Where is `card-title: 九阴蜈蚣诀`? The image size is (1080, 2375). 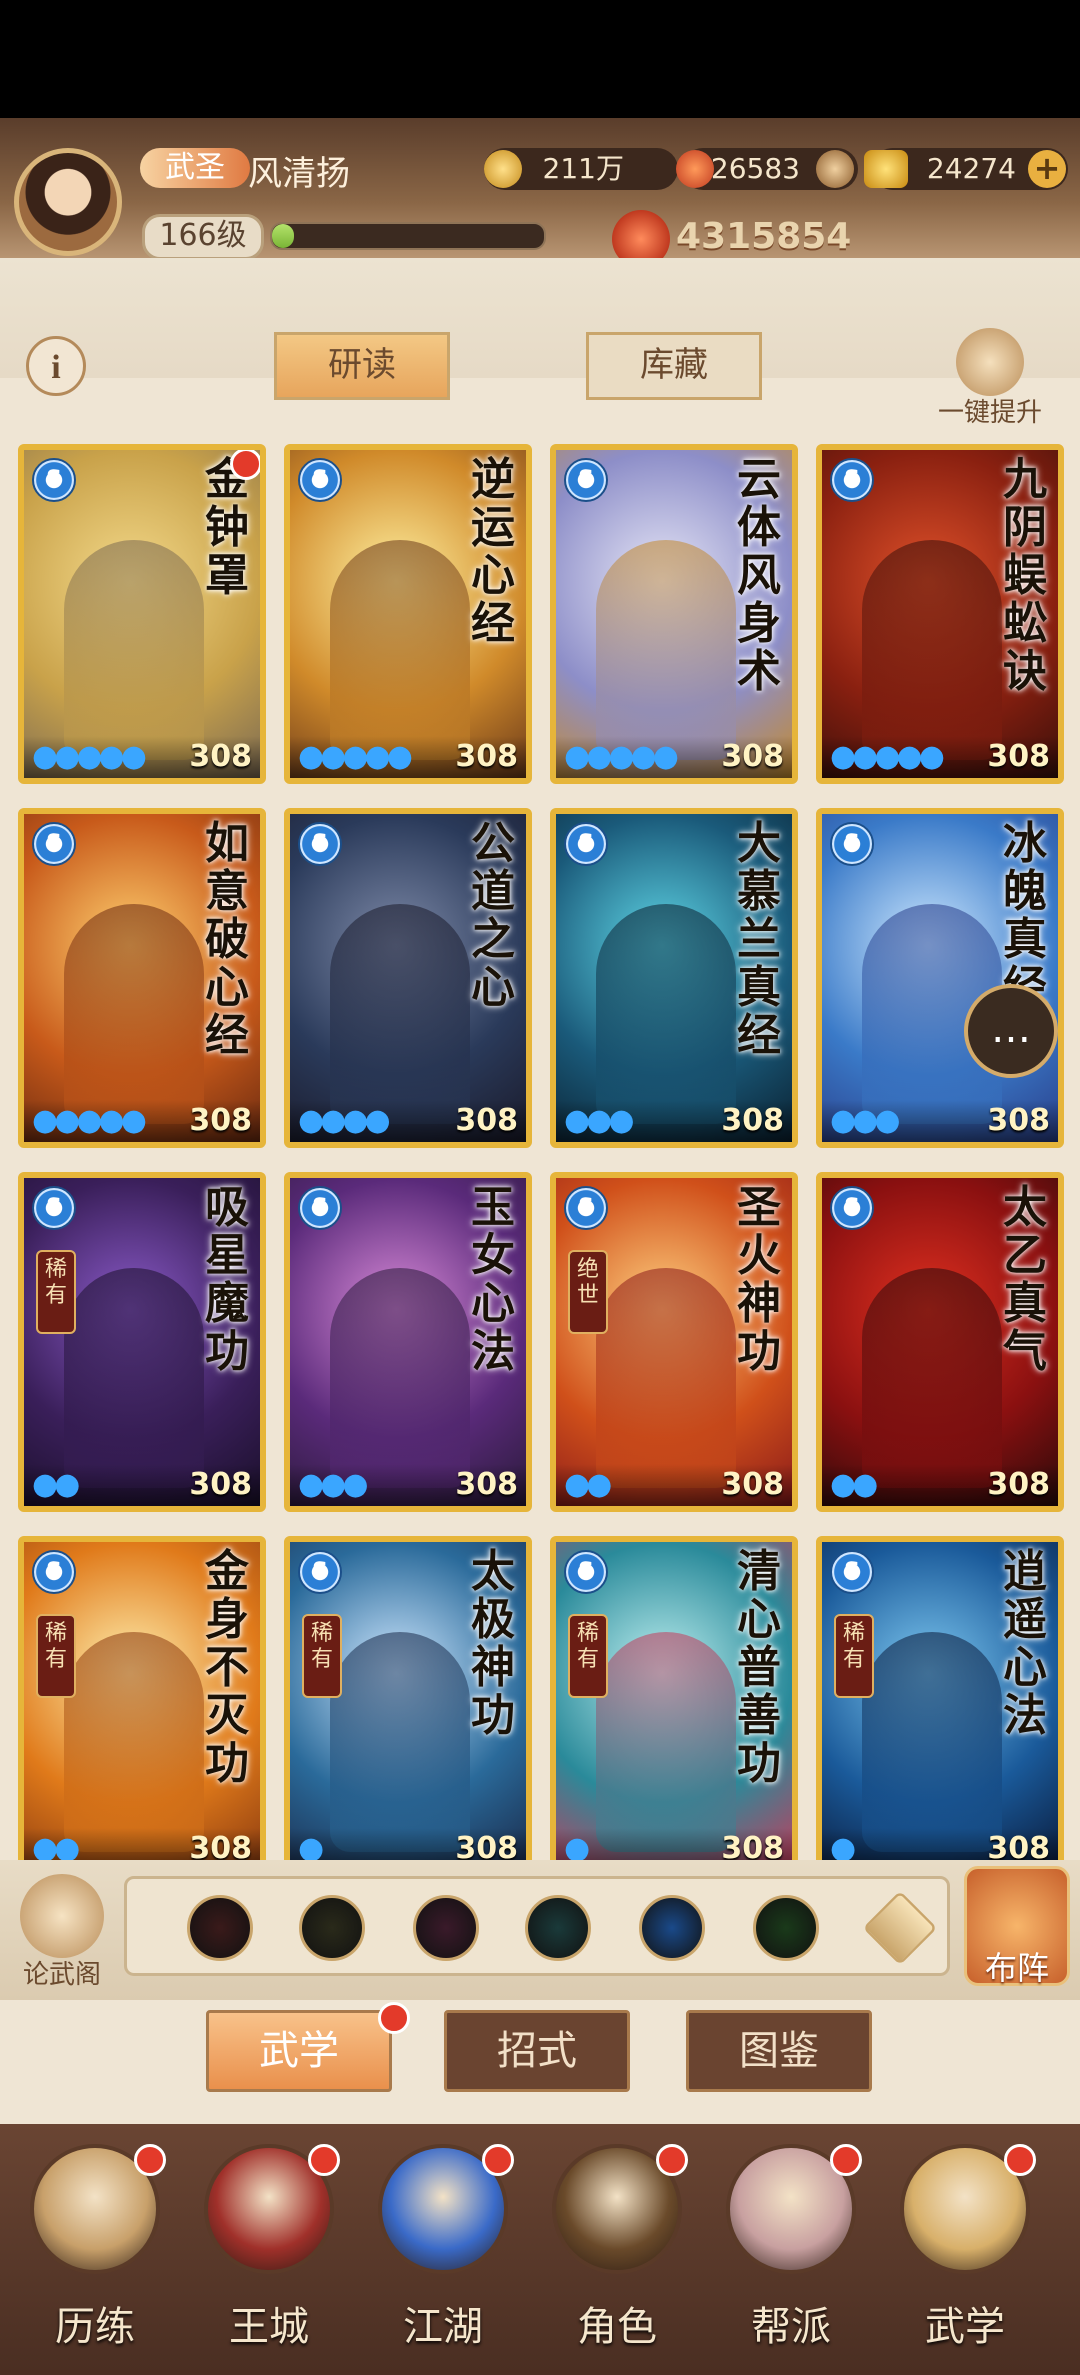 card-title: 九阴蜈蚣诀 is located at coordinates (1025, 575).